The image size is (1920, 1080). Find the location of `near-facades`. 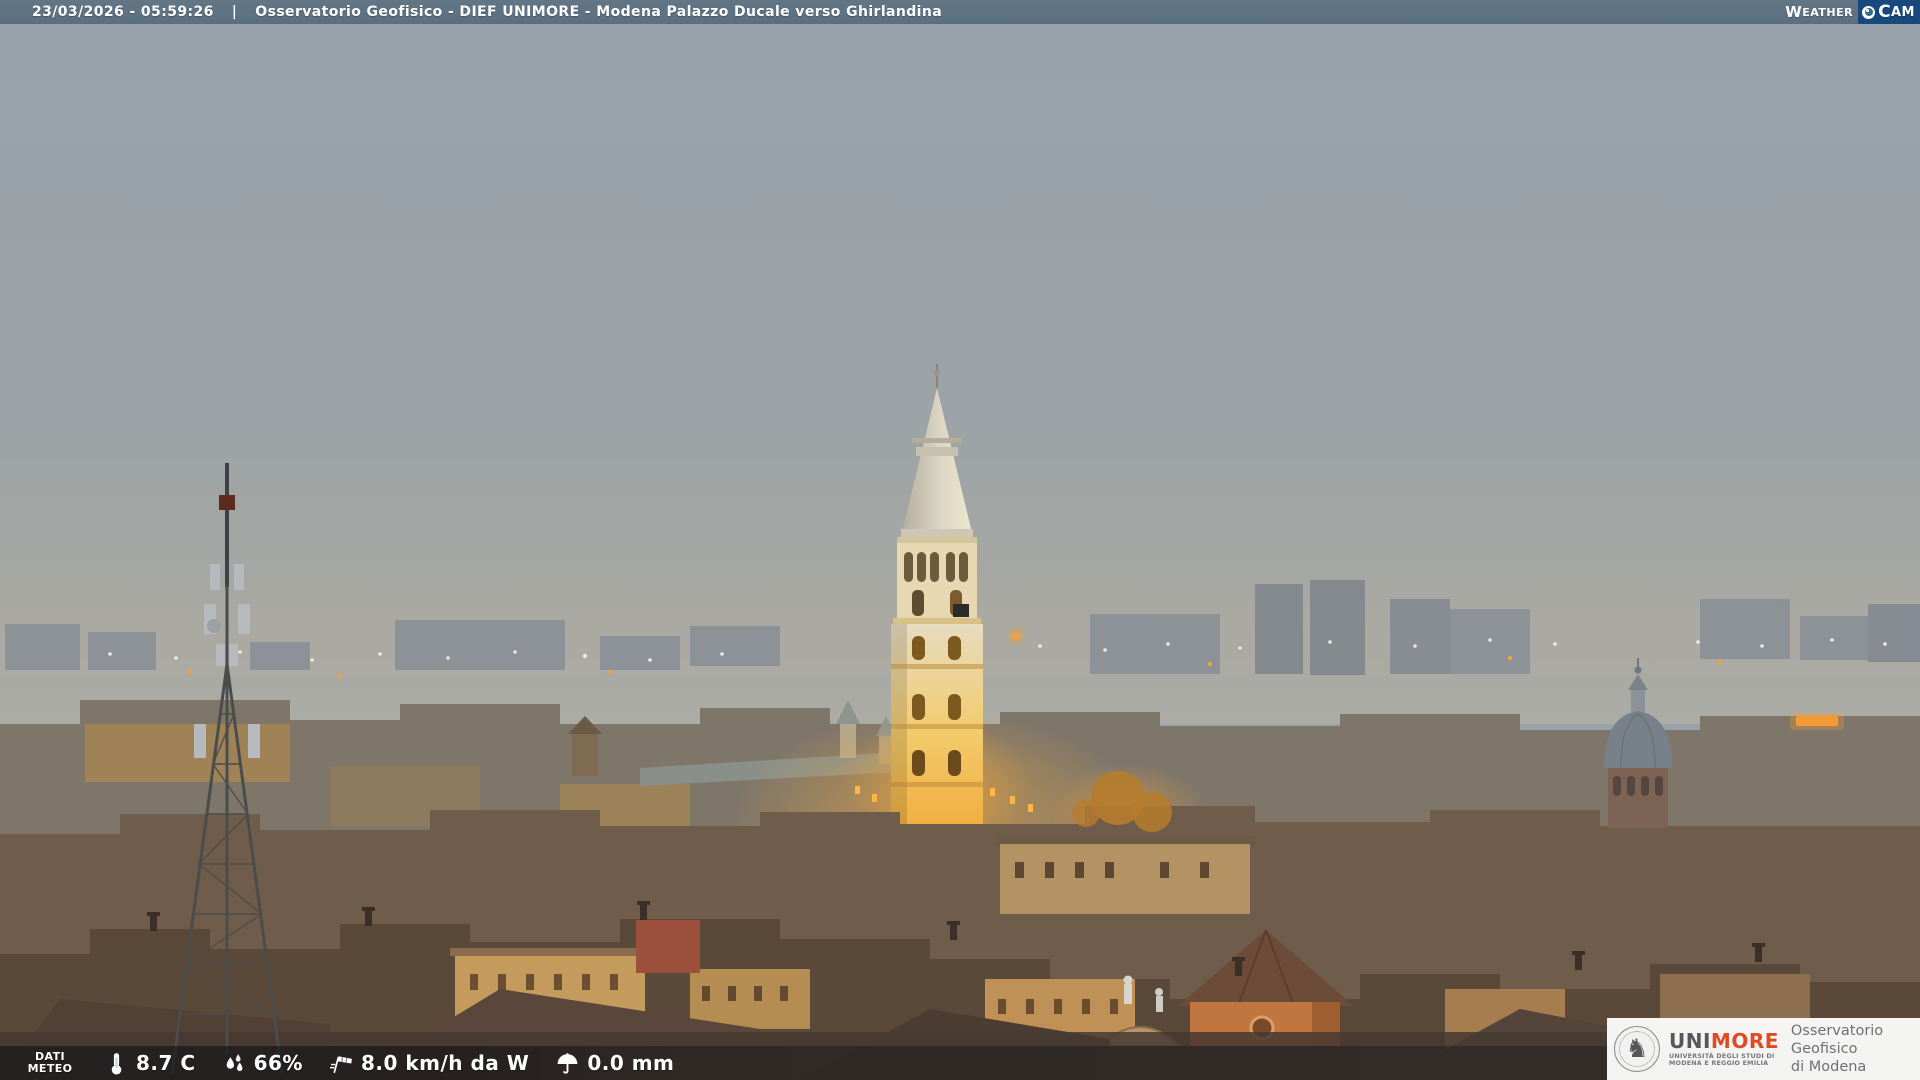

near-facades is located at coordinates (1125, 875).